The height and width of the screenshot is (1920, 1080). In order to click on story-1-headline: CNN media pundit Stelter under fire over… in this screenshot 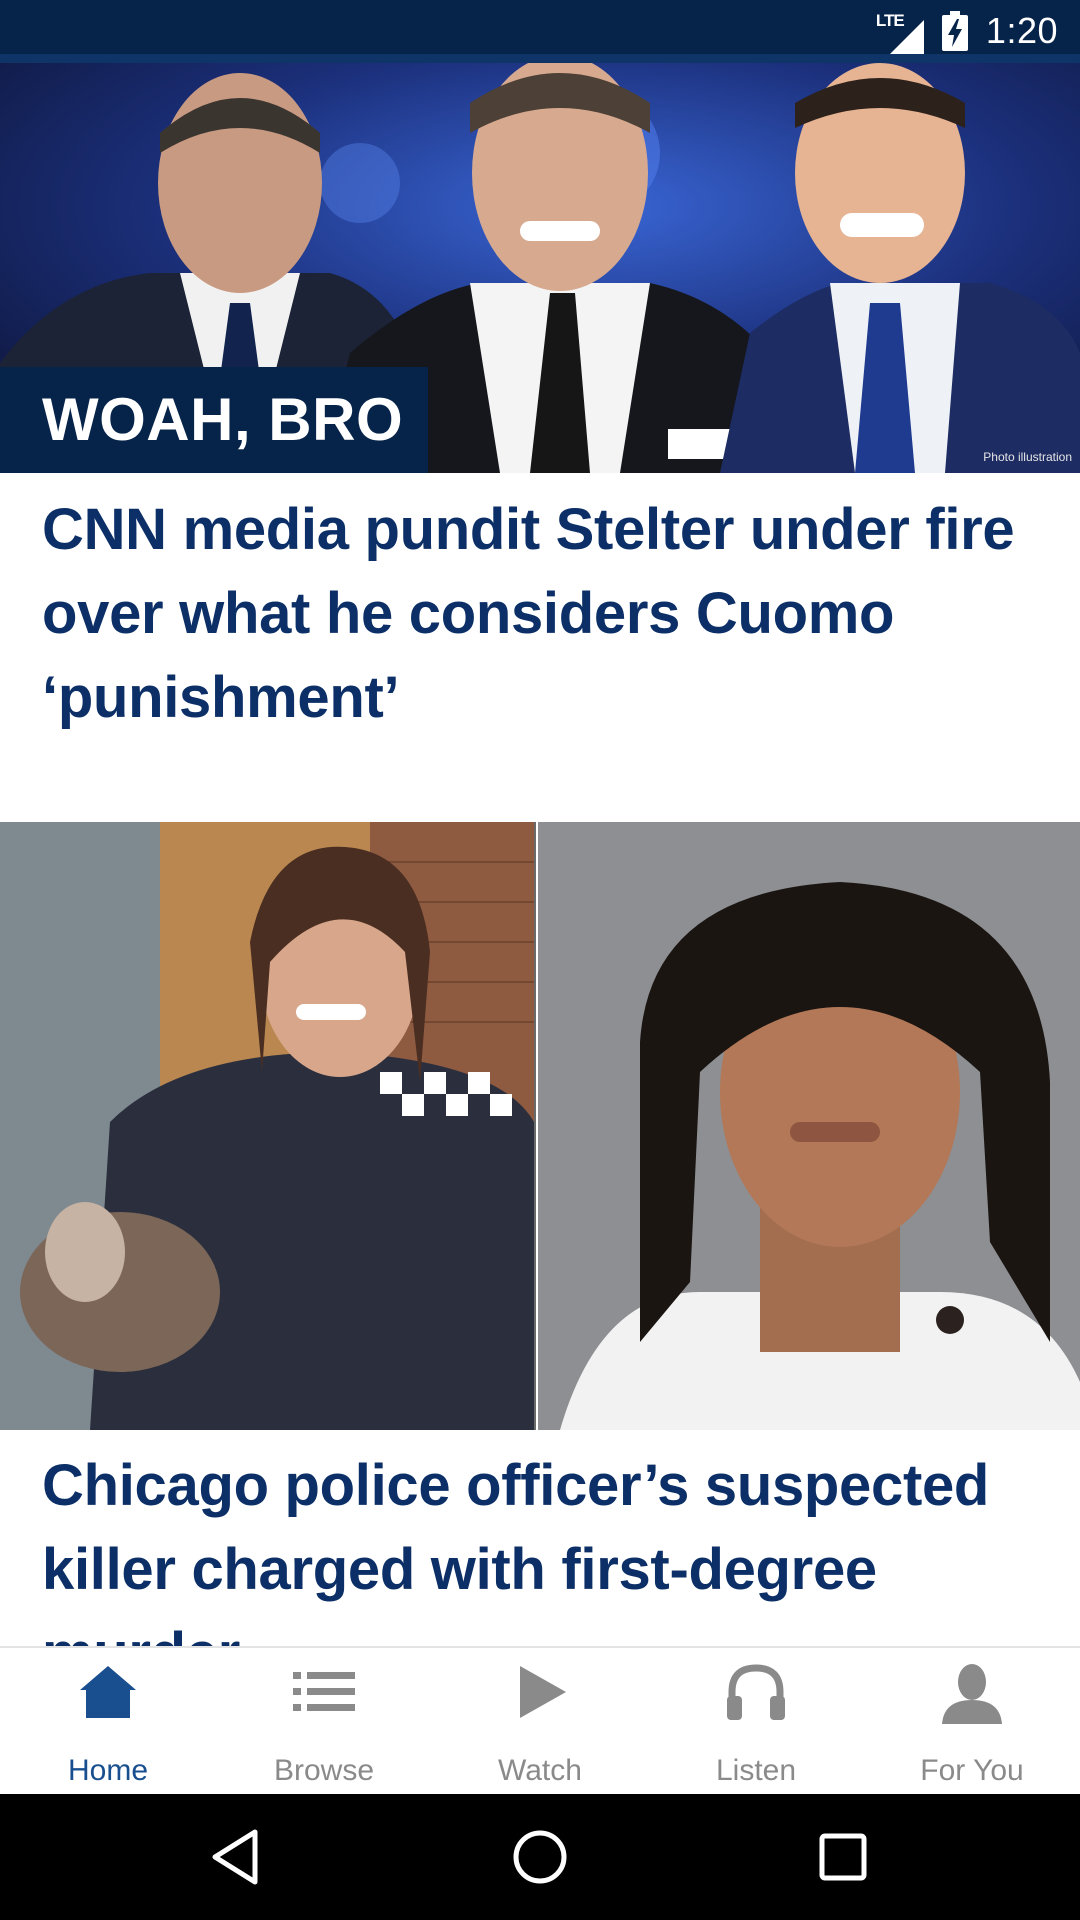, I will do `click(547, 614)`.